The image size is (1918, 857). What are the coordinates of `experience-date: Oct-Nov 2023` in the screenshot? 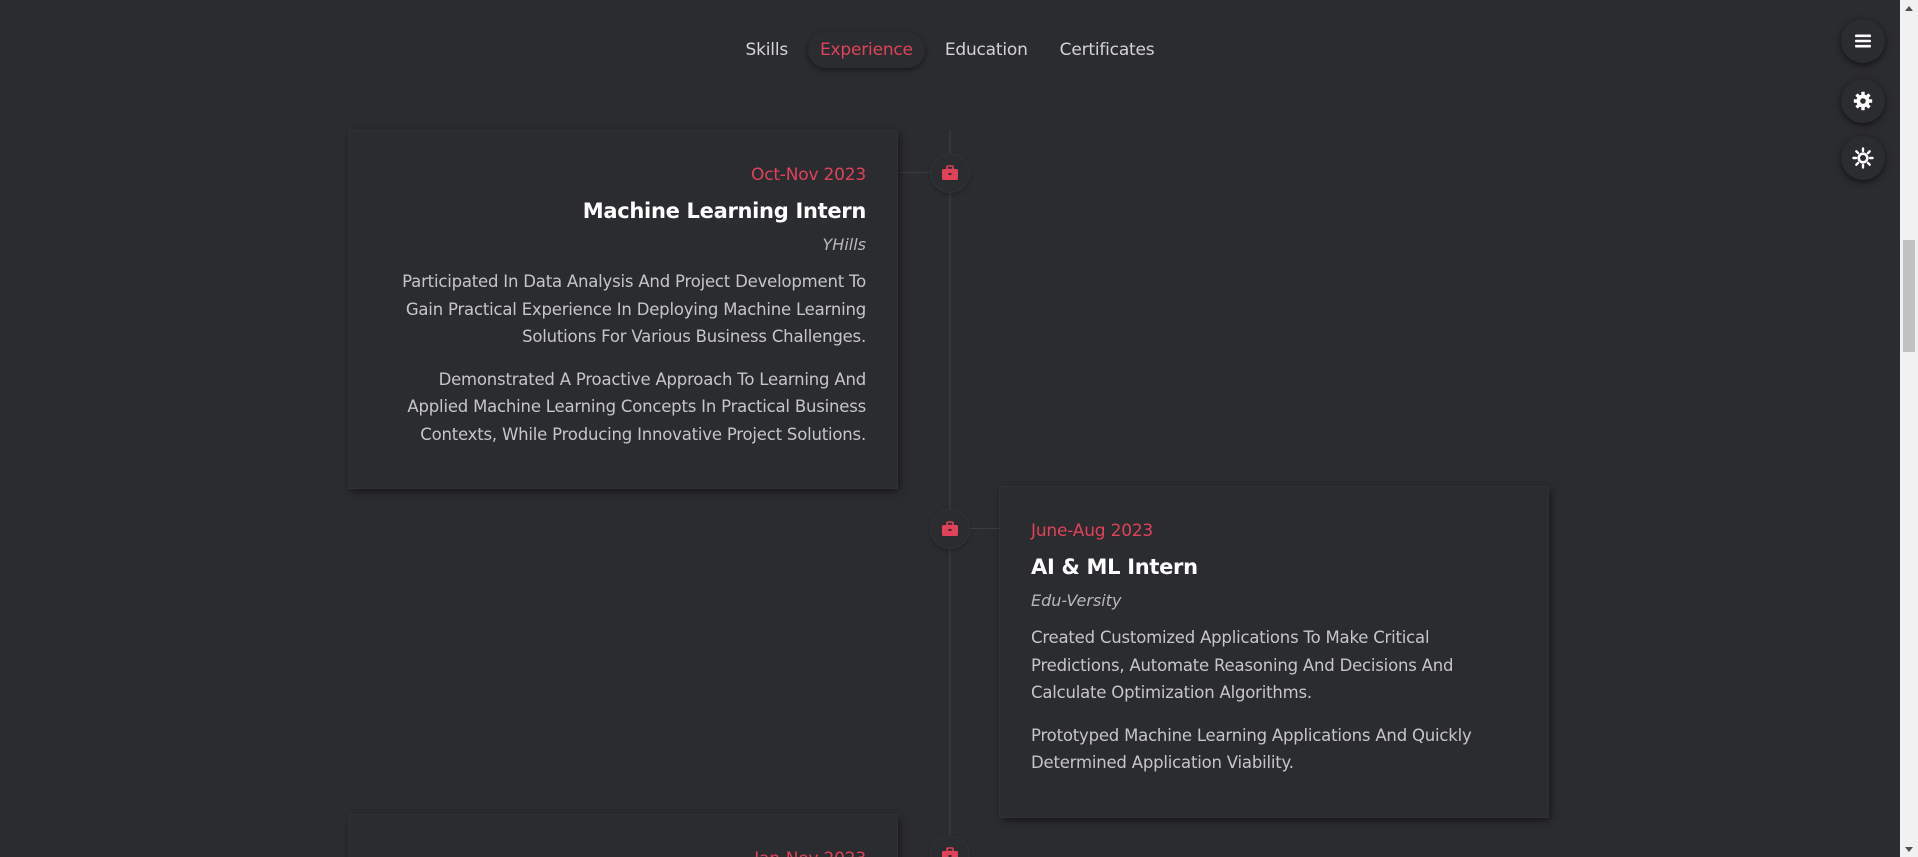 It's located at (808, 175).